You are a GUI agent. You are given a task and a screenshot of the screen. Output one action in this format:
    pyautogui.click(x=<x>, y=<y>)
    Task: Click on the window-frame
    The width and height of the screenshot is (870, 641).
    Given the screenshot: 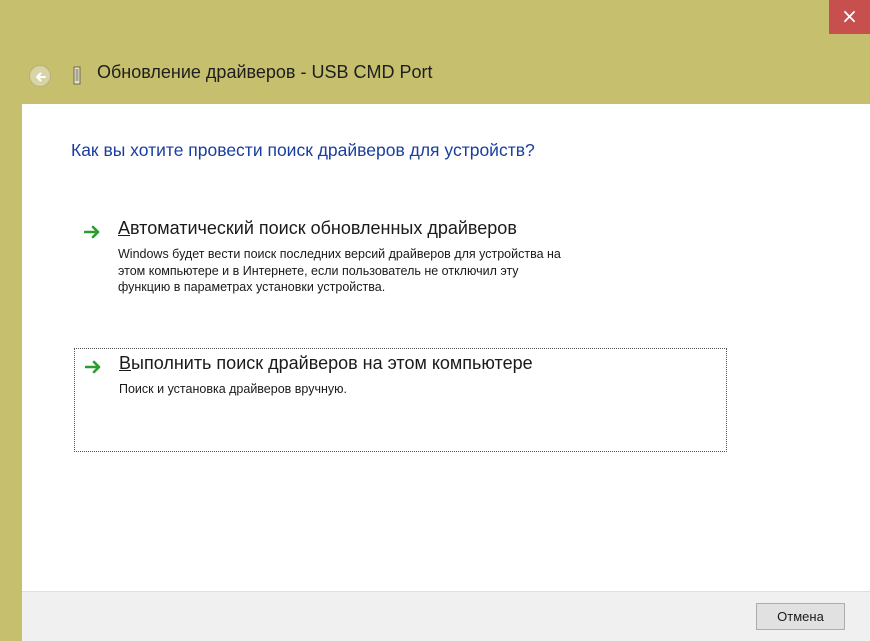 What is the action you would take?
    pyautogui.click(x=11, y=320)
    